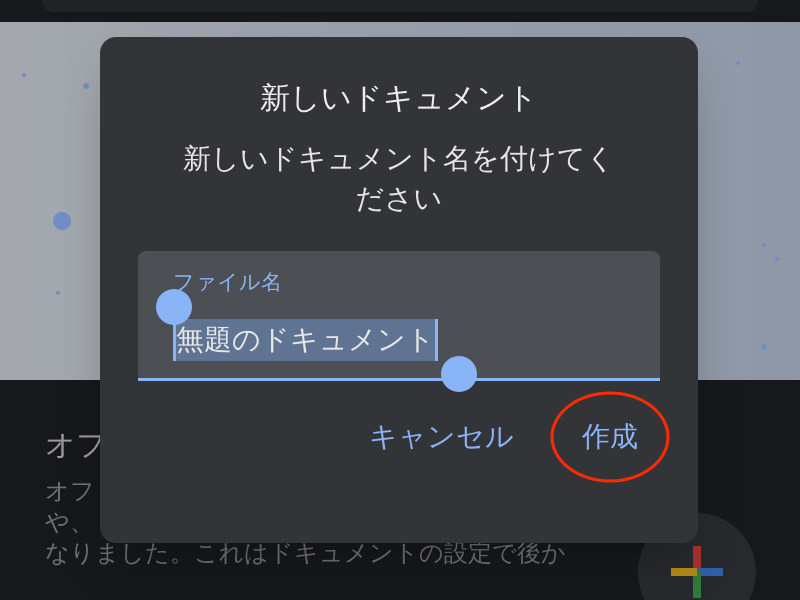  Describe the element at coordinates (441, 437) in the screenshot. I see `dialog-button: キャンセル` at that location.